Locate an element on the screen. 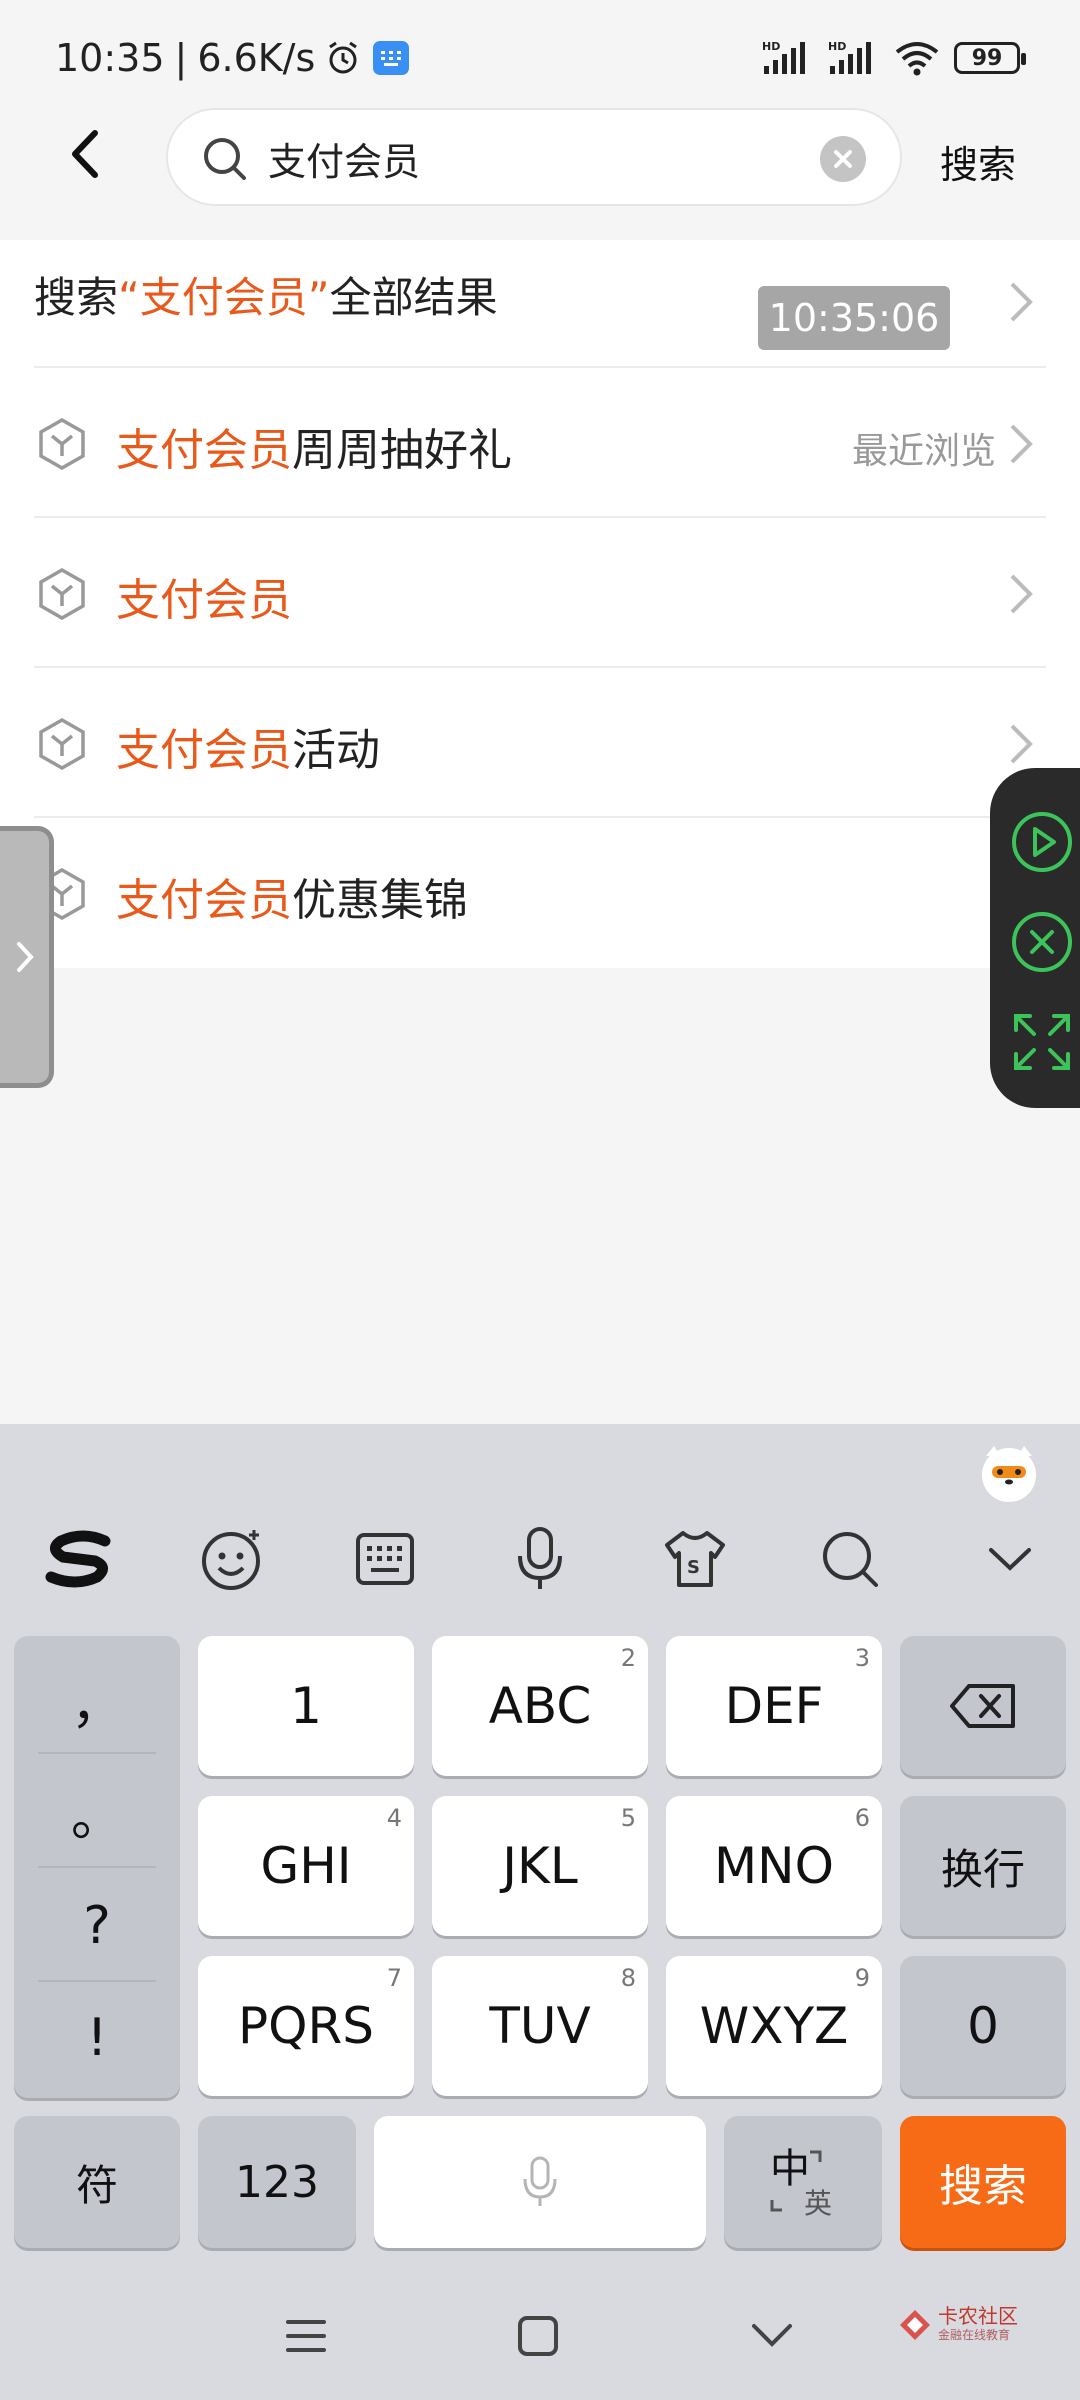 Image resolution: width=1080 pixels, height=2400 pixels. key-5-jkl: JKL 5 is located at coordinates (540, 1866).